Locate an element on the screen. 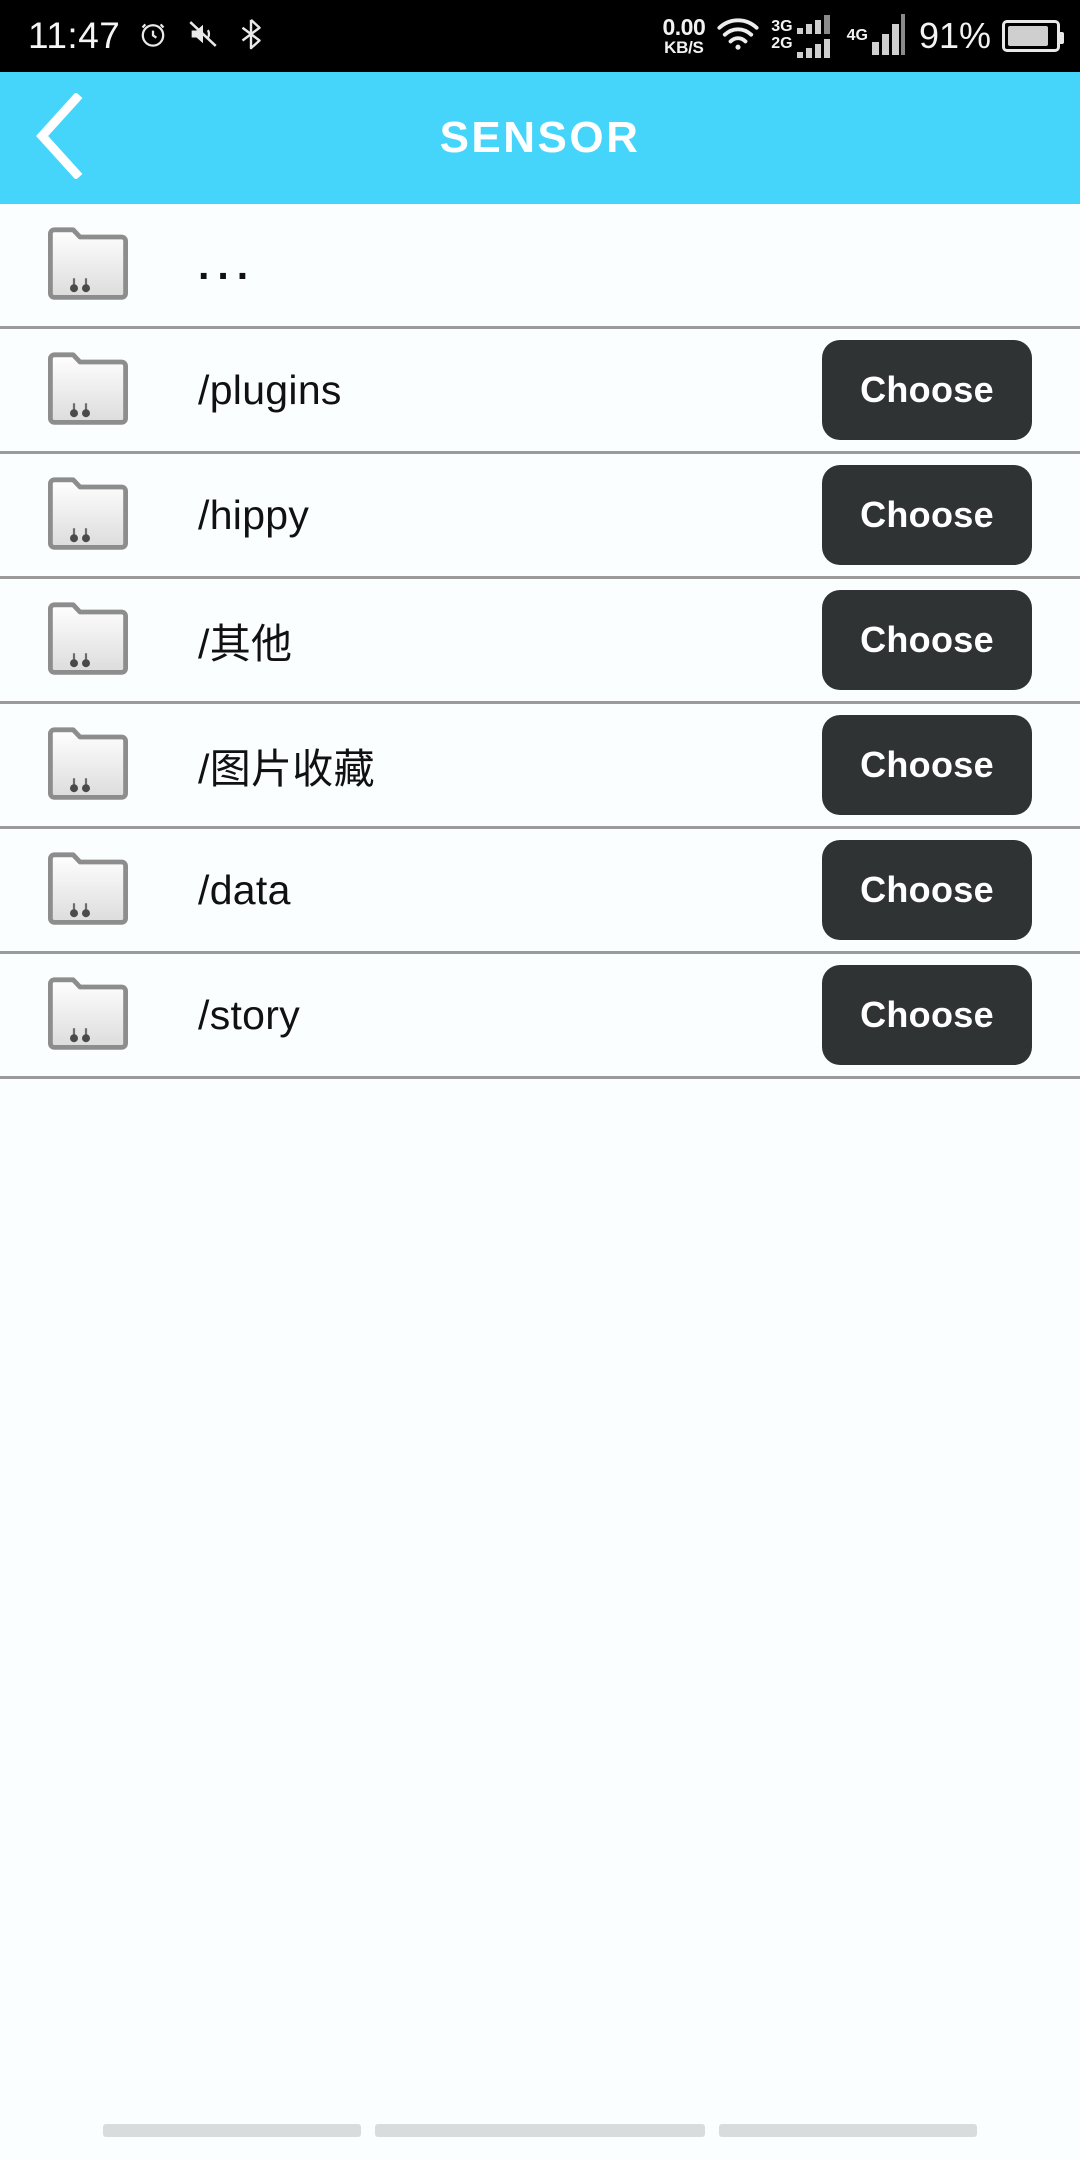 This screenshot has height=2160, width=1080. sim2-signal-bars is located at coordinates (888, 36).